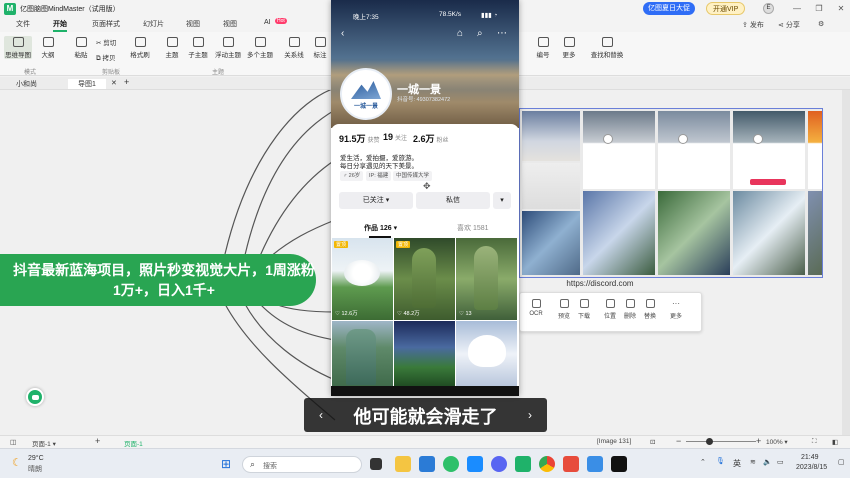 Image resolution: width=850 pixels, height=478 pixels. I want to click on file-explorer-icon, so click(403, 464).